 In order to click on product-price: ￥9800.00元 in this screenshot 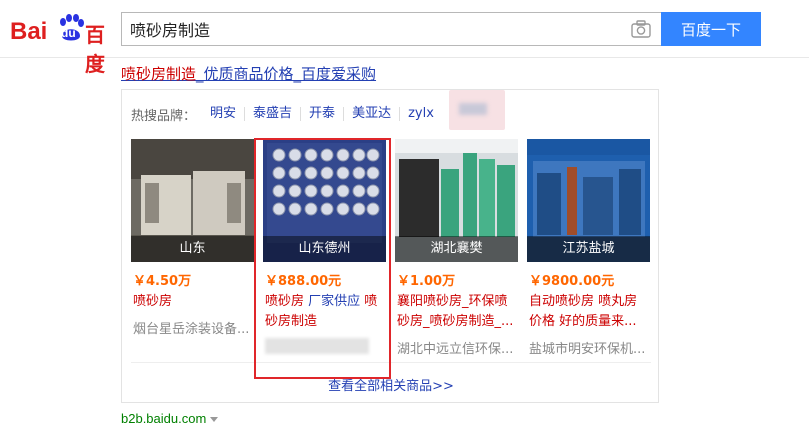, I will do `click(572, 281)`.